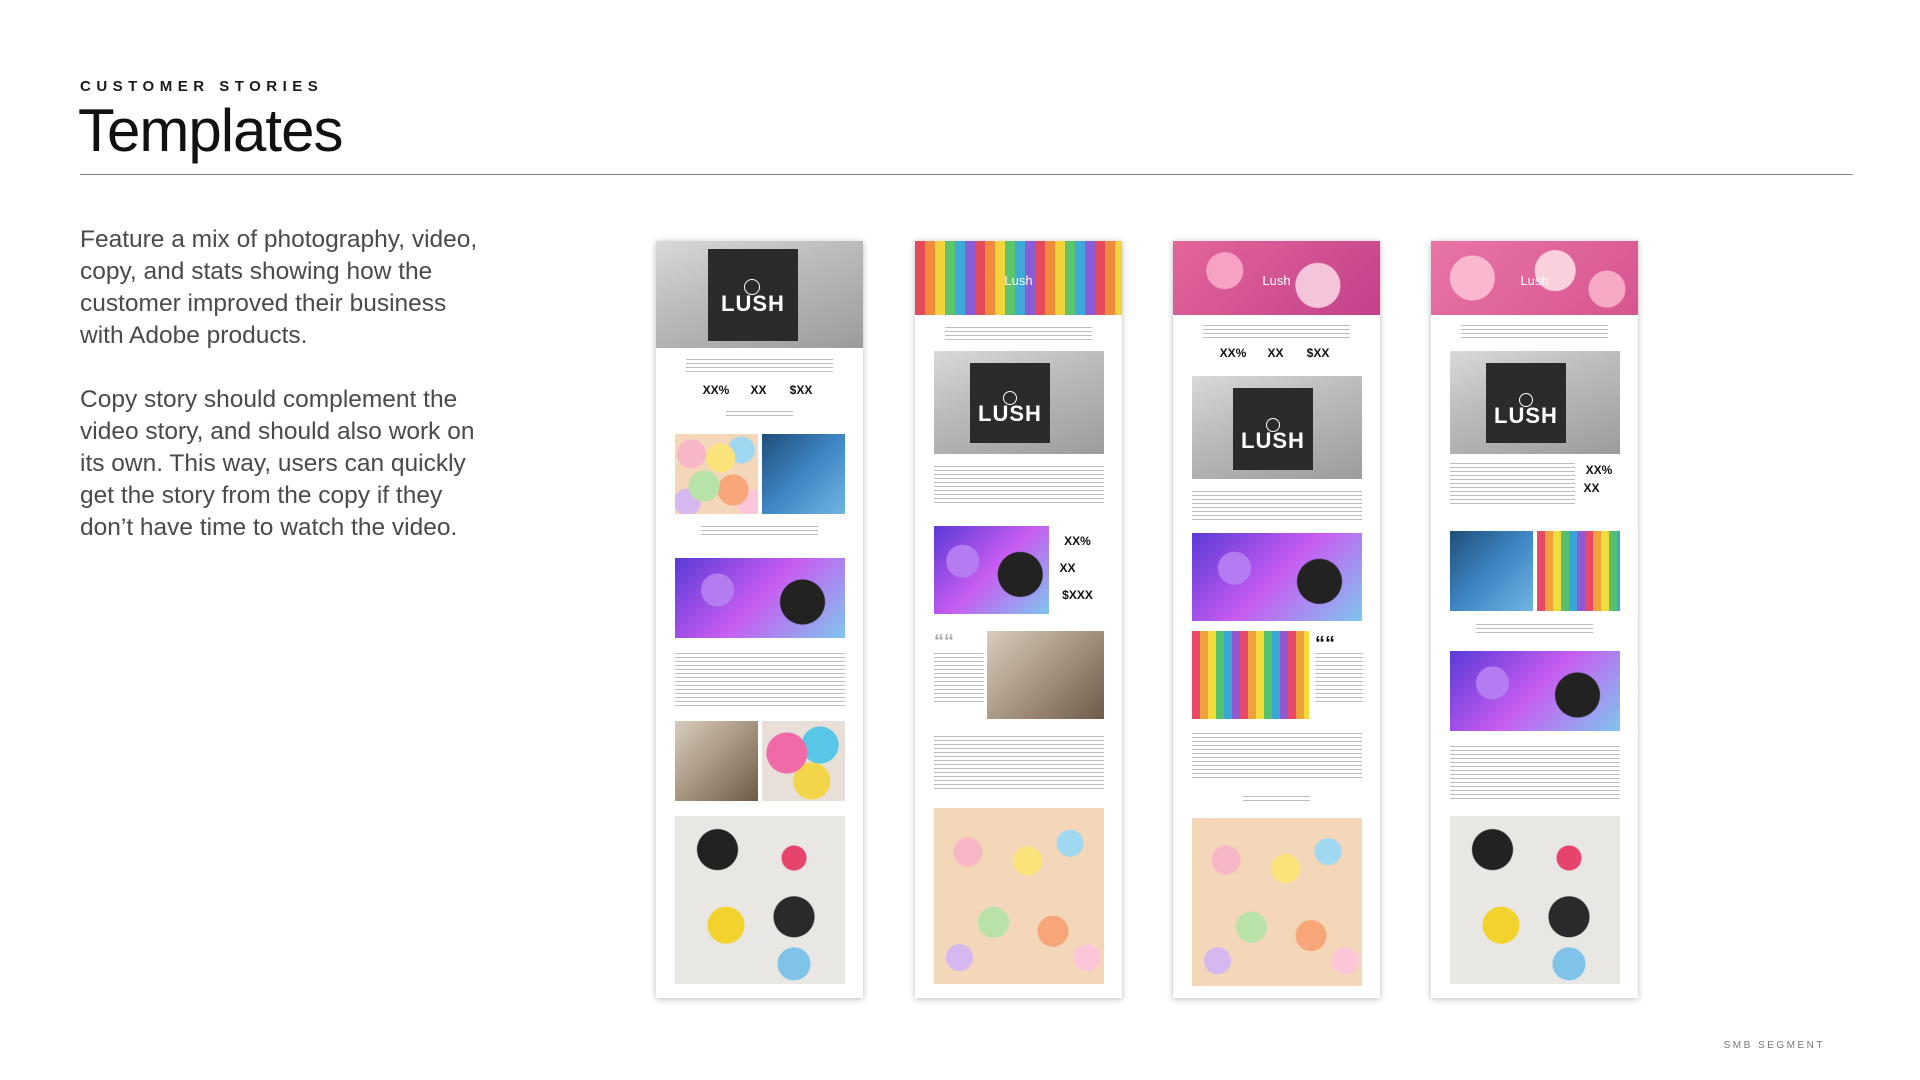 This screenshot has width=1920, height=1080. I want to click on template-preview-2: Lush LUSH XX% XX $XXX ““, so click(1018, 619).